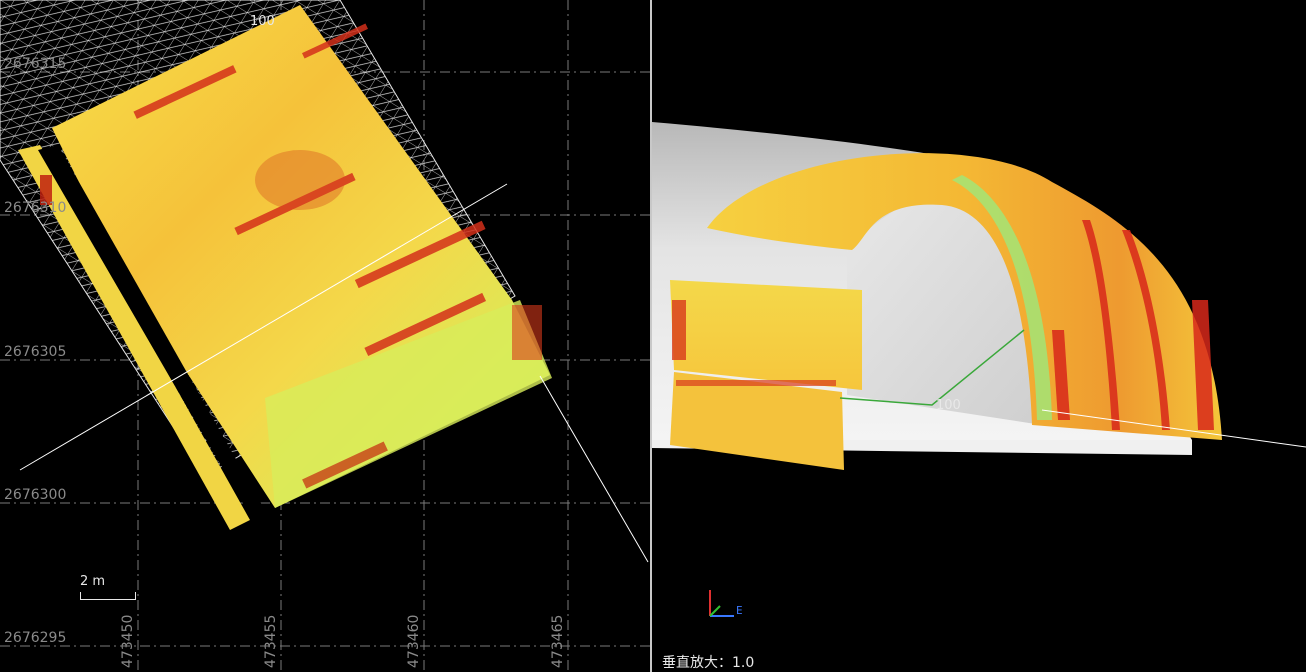 The height and width of the screenshot is (672, 1306). Describe the element at coordinates (756, 383) in the screenshot. I see `scan-panel-lower-red` at that location.